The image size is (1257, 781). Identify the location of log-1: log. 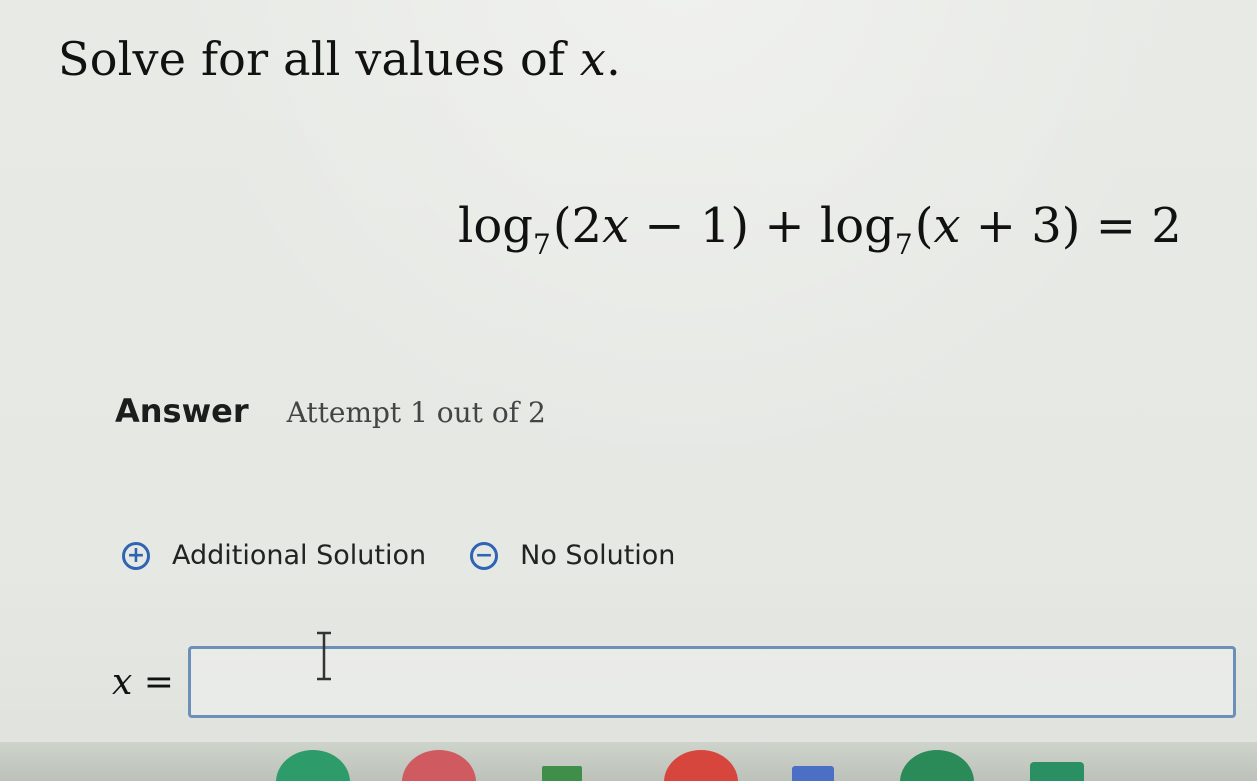
(495, 226).